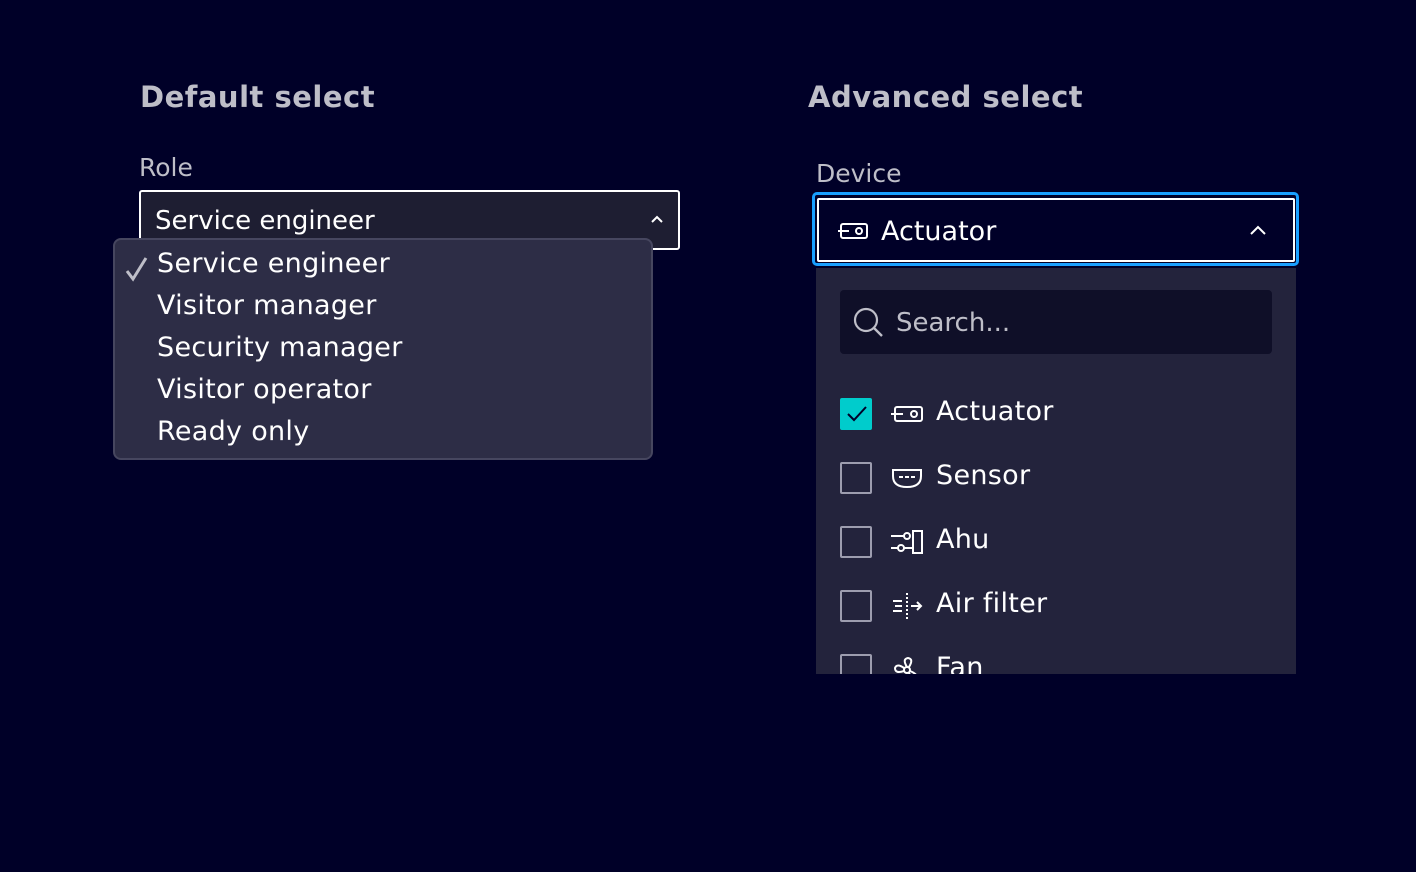 The image size is (1416, 872). What do you see at coordinates (1056, 414) in the screenshot?
I see `device-option-actuator: Actuator` at bounding box center [1056, 414].